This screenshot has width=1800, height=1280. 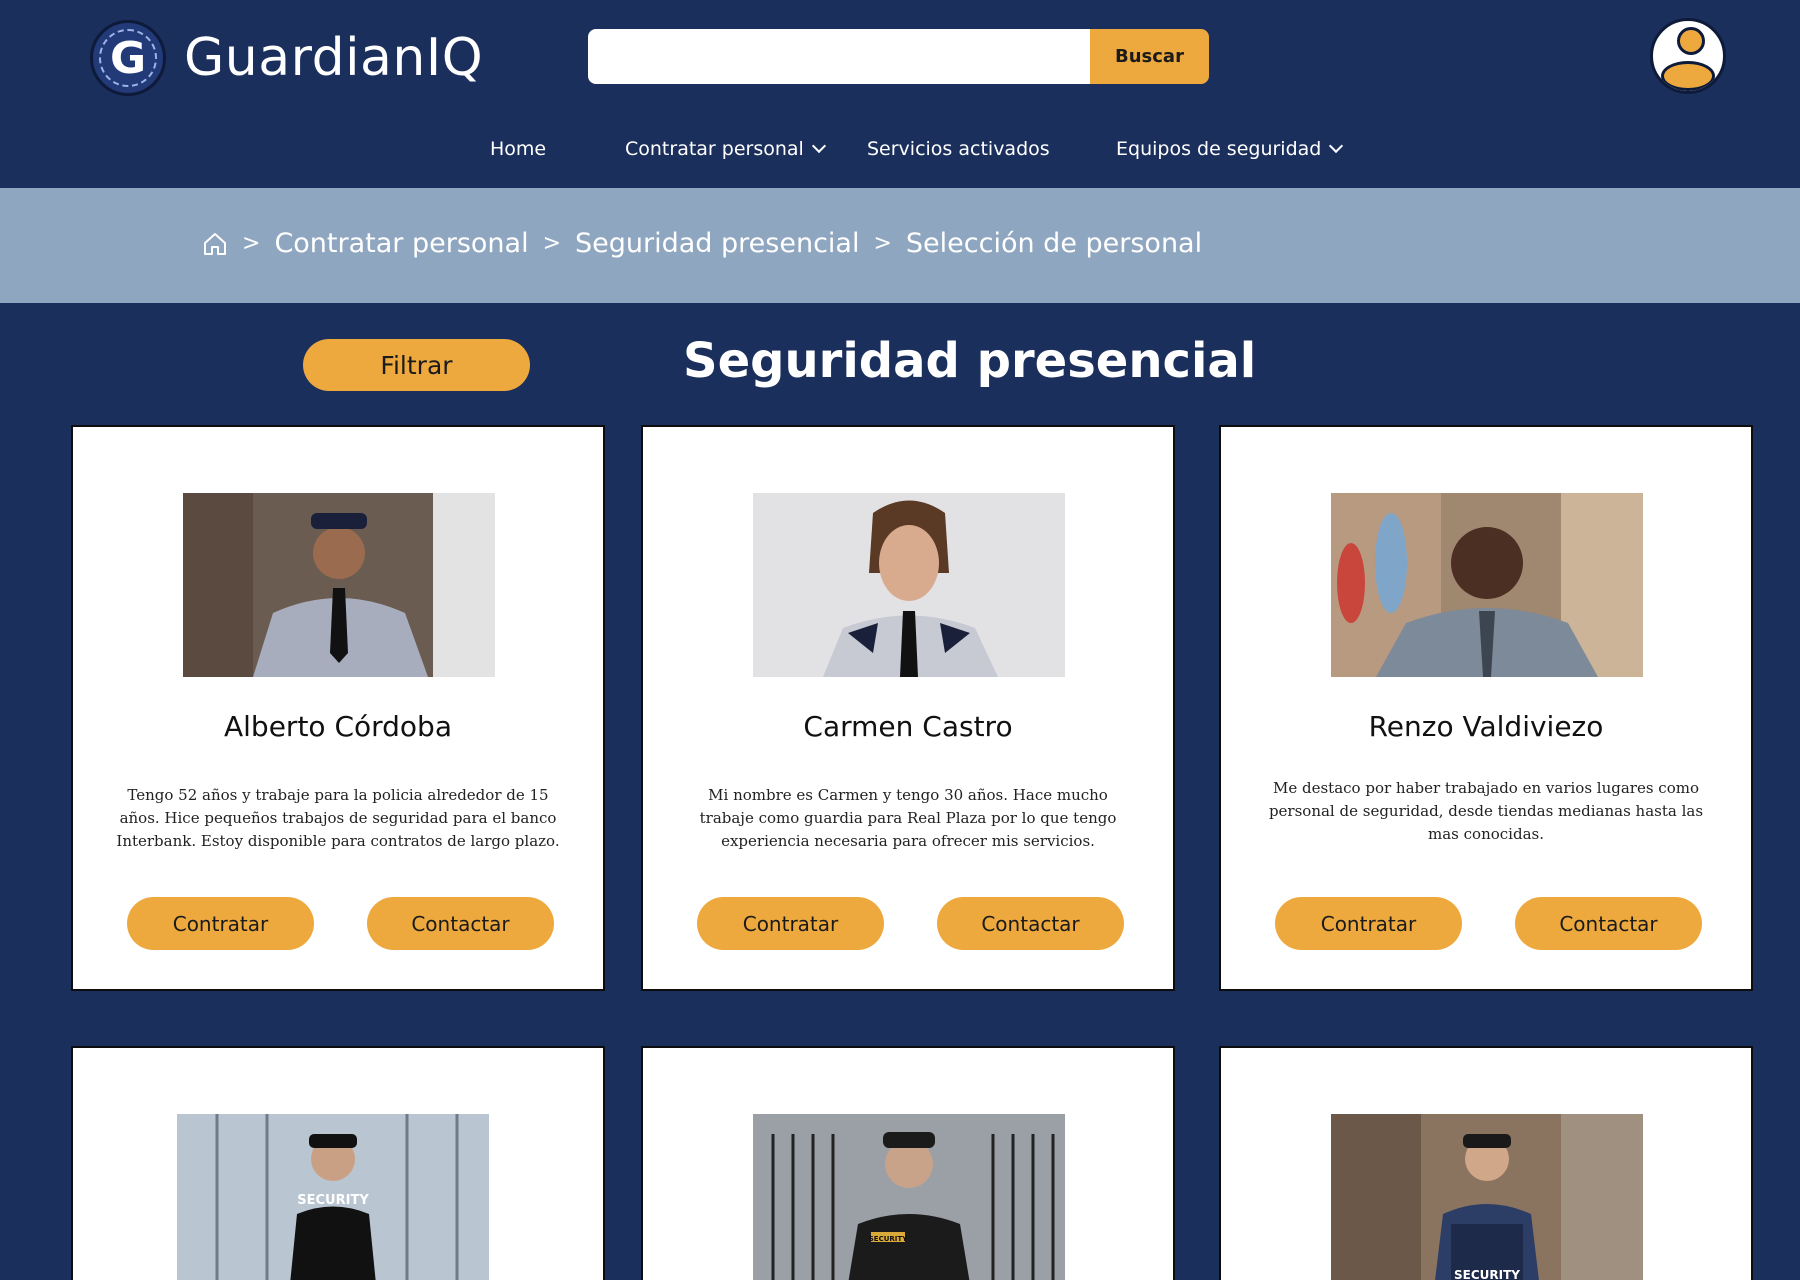 What do you see at coordinates (1054, 243) in the screenshot?
I see `breadcrumb-item-current: Selección de personal` at bounding box center [1054, 243].